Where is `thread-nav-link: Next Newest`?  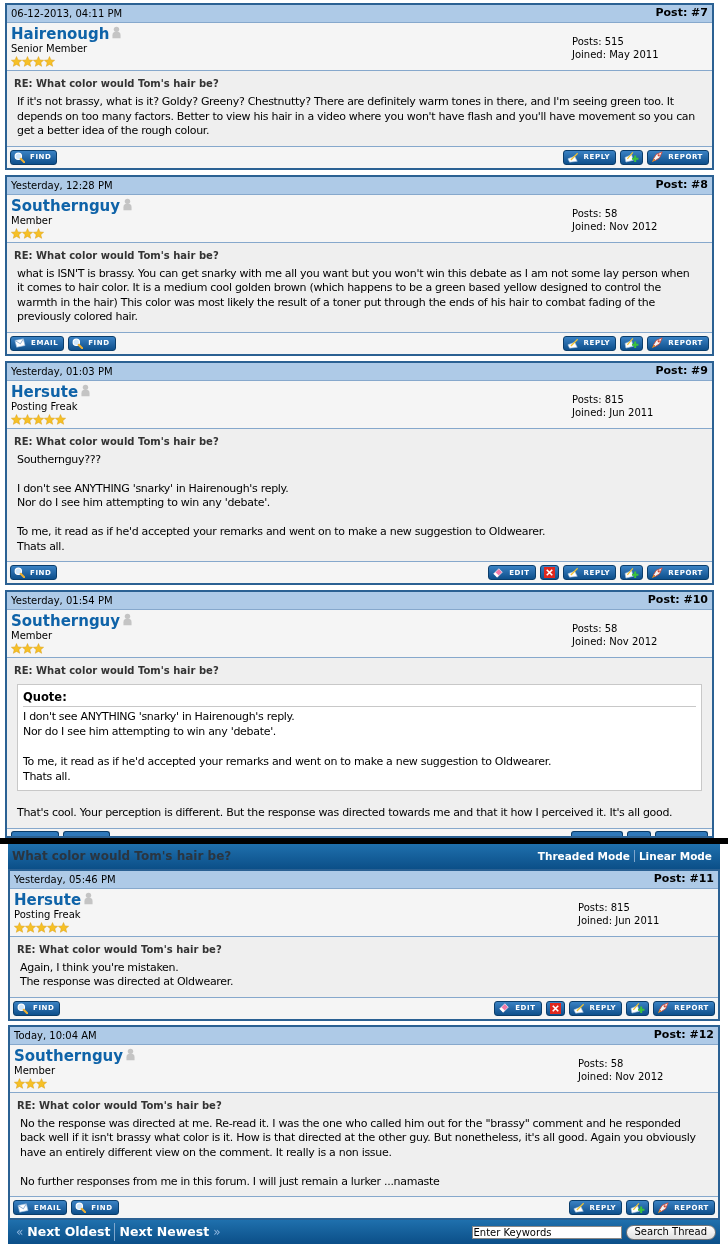
thread-nav-link: Next Newest is located at coordinates (164, 1232).